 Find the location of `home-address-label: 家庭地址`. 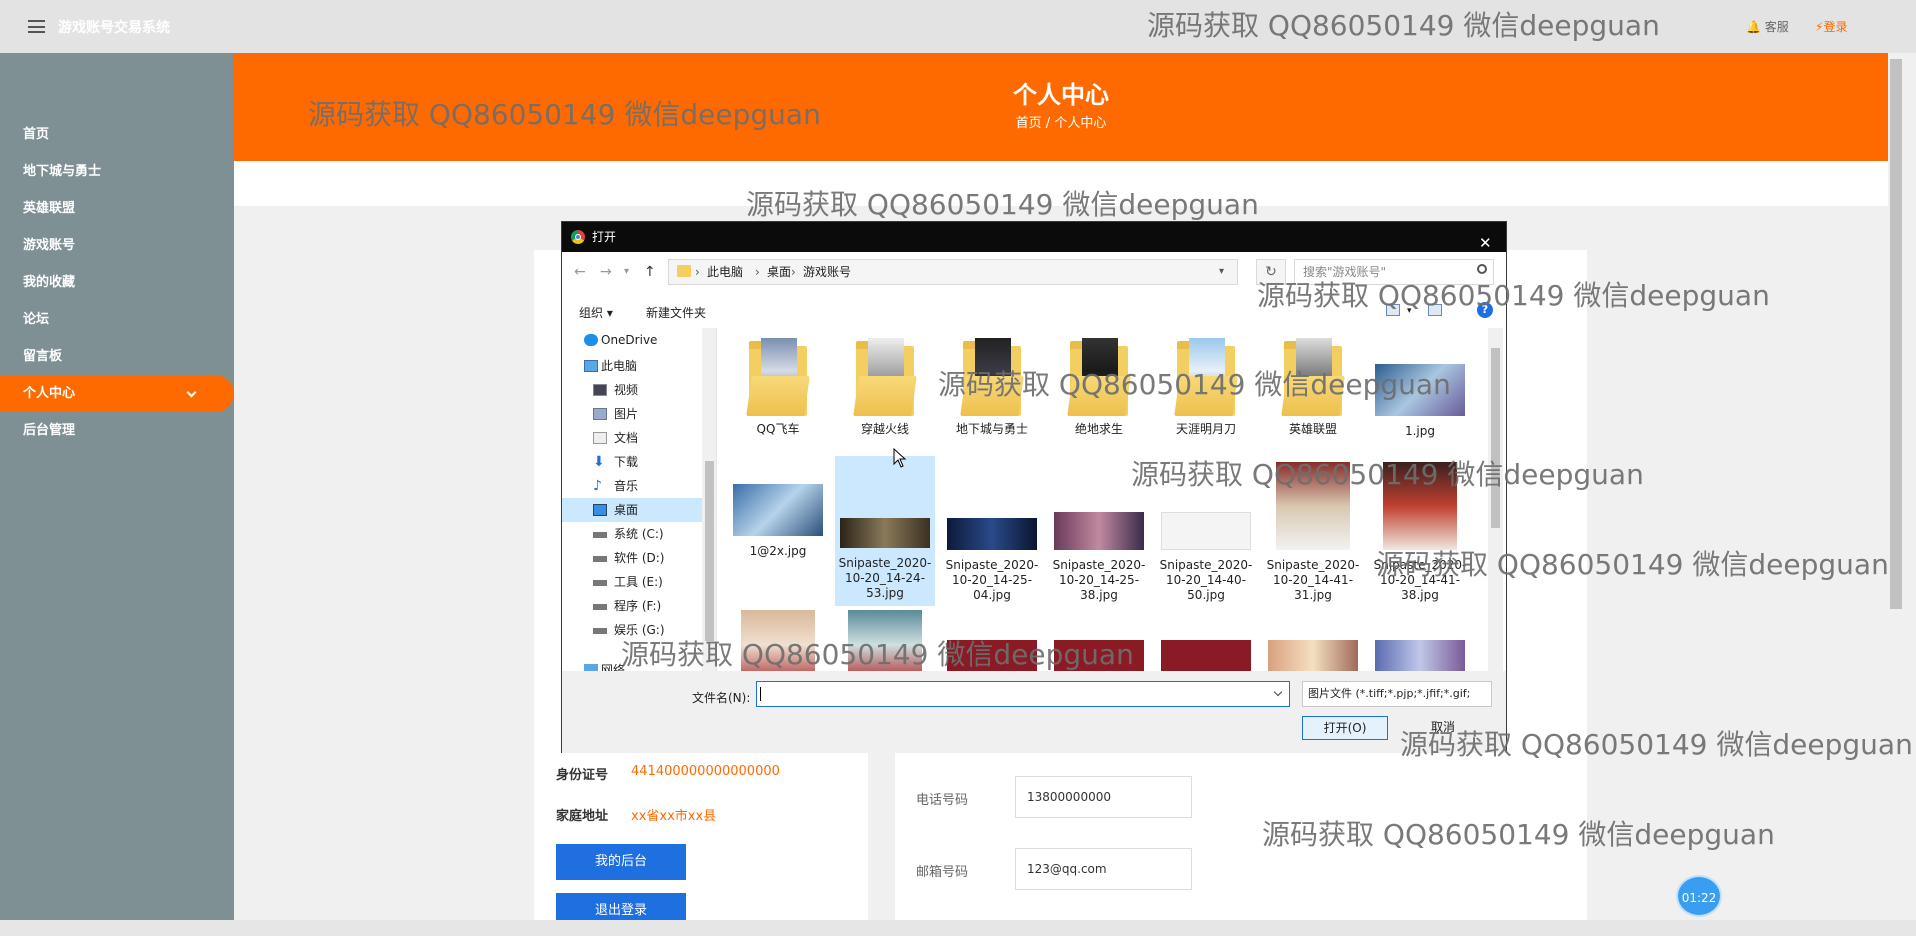

home-address-label: 家庭地址 is located at coordinates (582, 816).